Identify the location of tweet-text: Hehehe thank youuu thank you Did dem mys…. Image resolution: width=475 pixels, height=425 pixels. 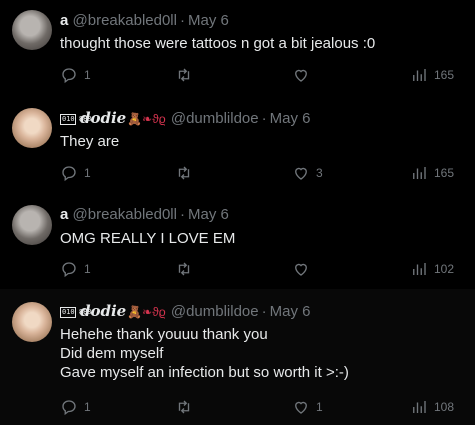
(204, 353).